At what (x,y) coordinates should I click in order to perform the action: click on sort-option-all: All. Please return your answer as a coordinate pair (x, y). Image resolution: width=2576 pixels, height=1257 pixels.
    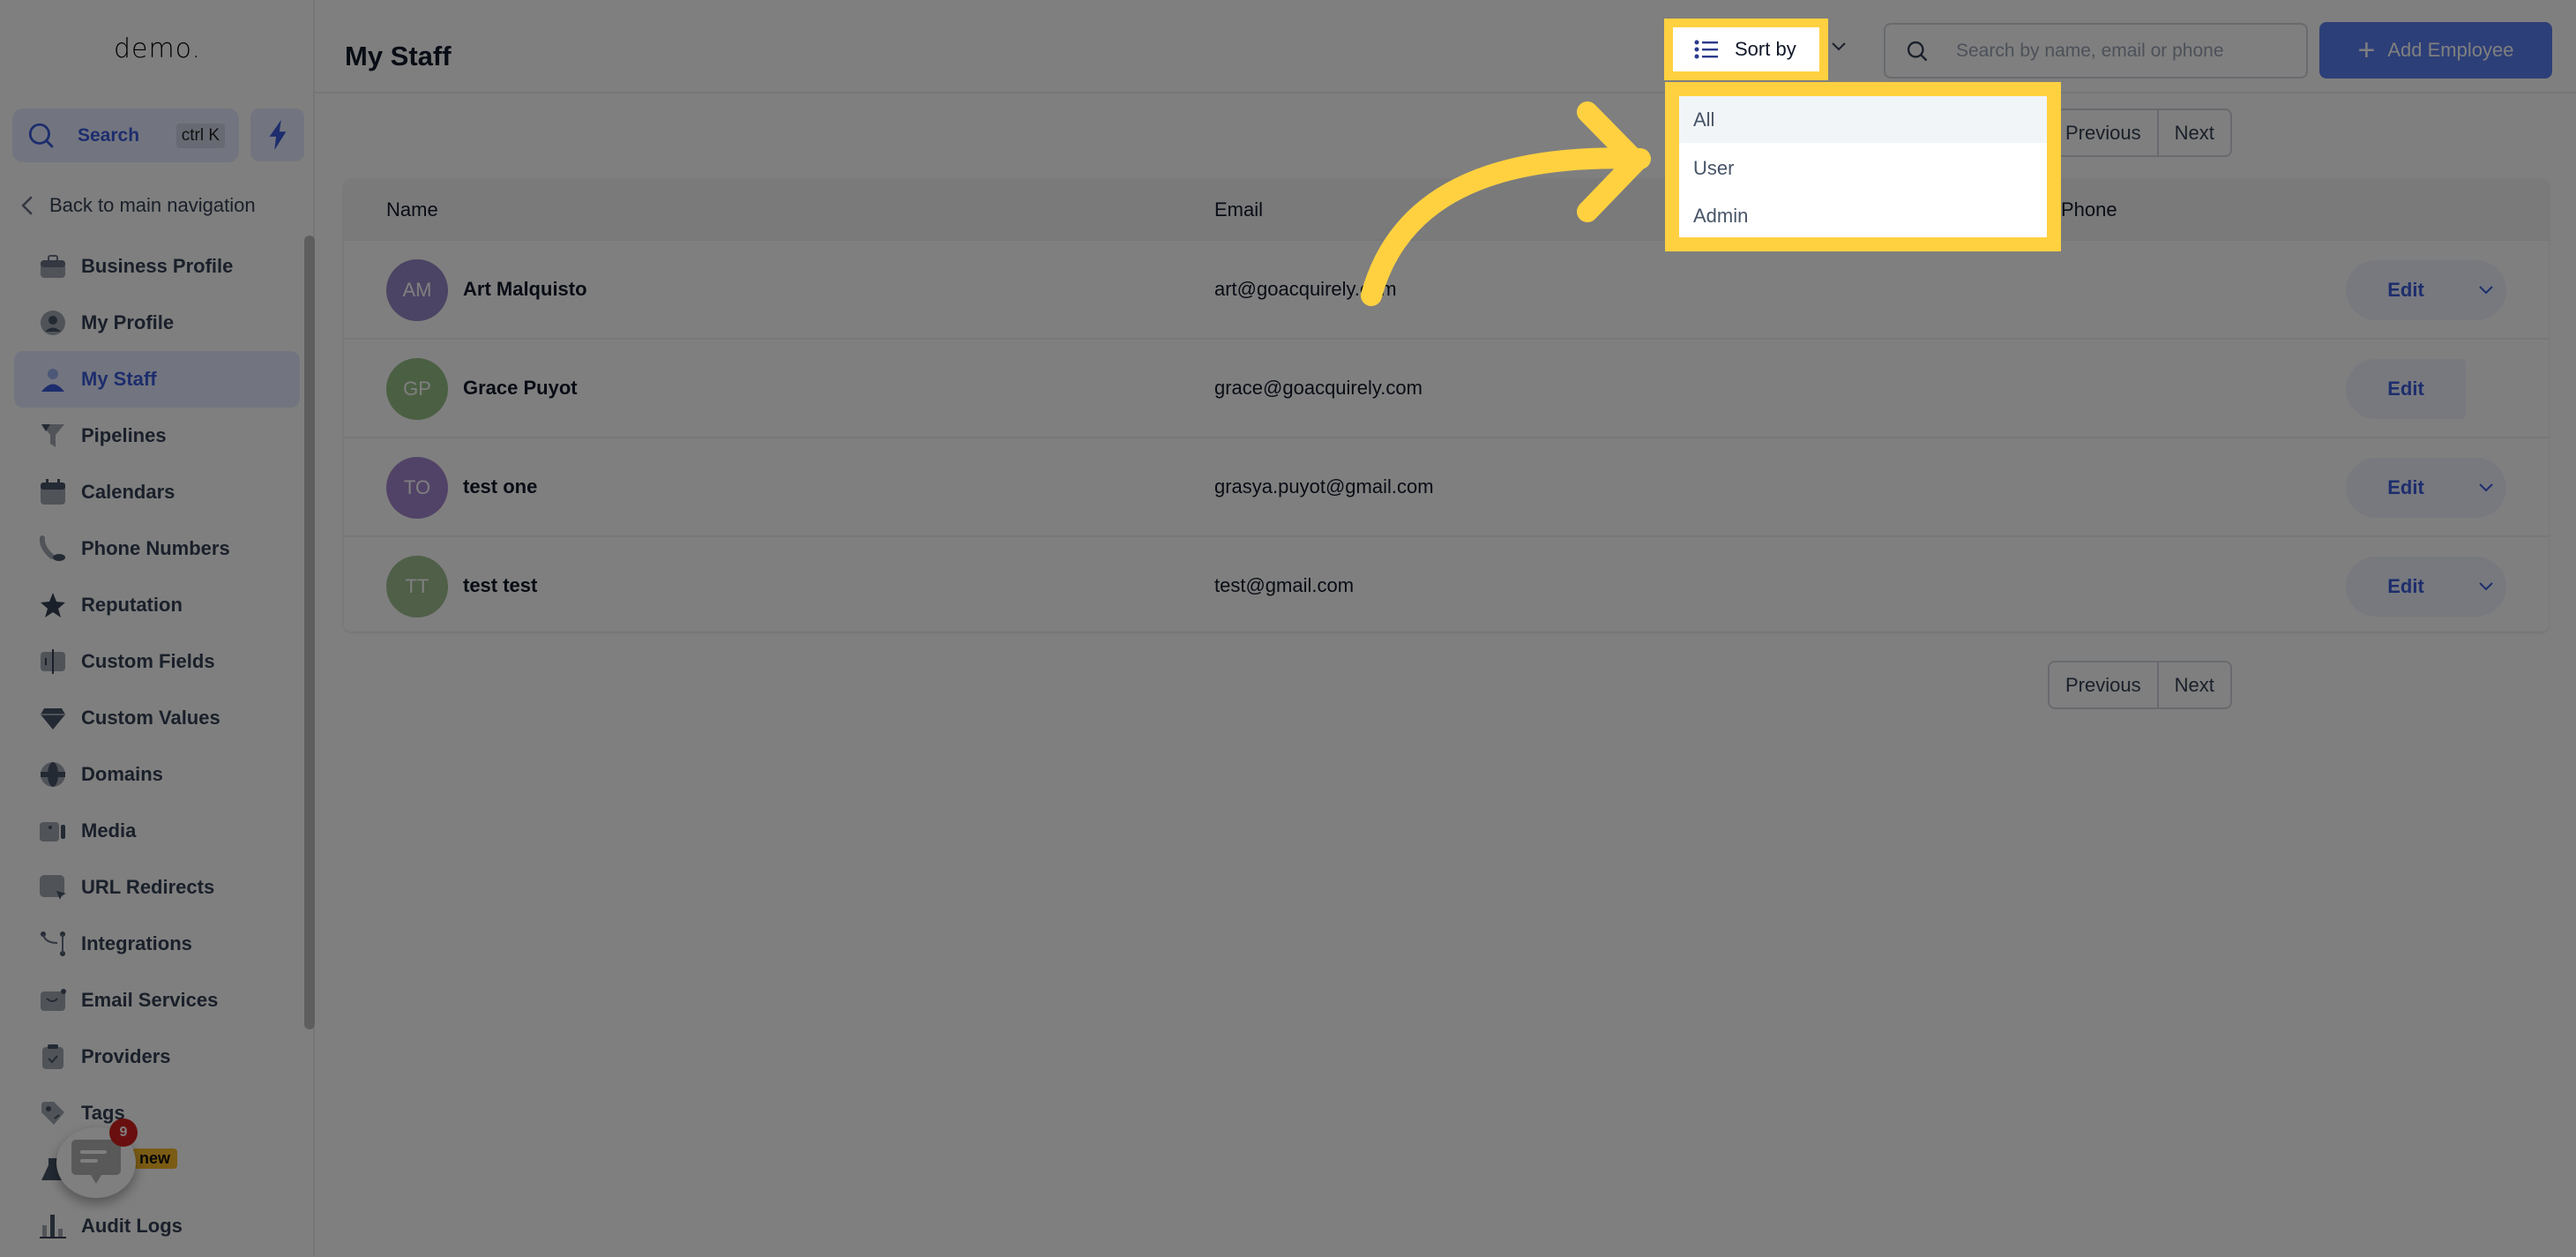
    Looking at the image, I should click on (1863, 120).